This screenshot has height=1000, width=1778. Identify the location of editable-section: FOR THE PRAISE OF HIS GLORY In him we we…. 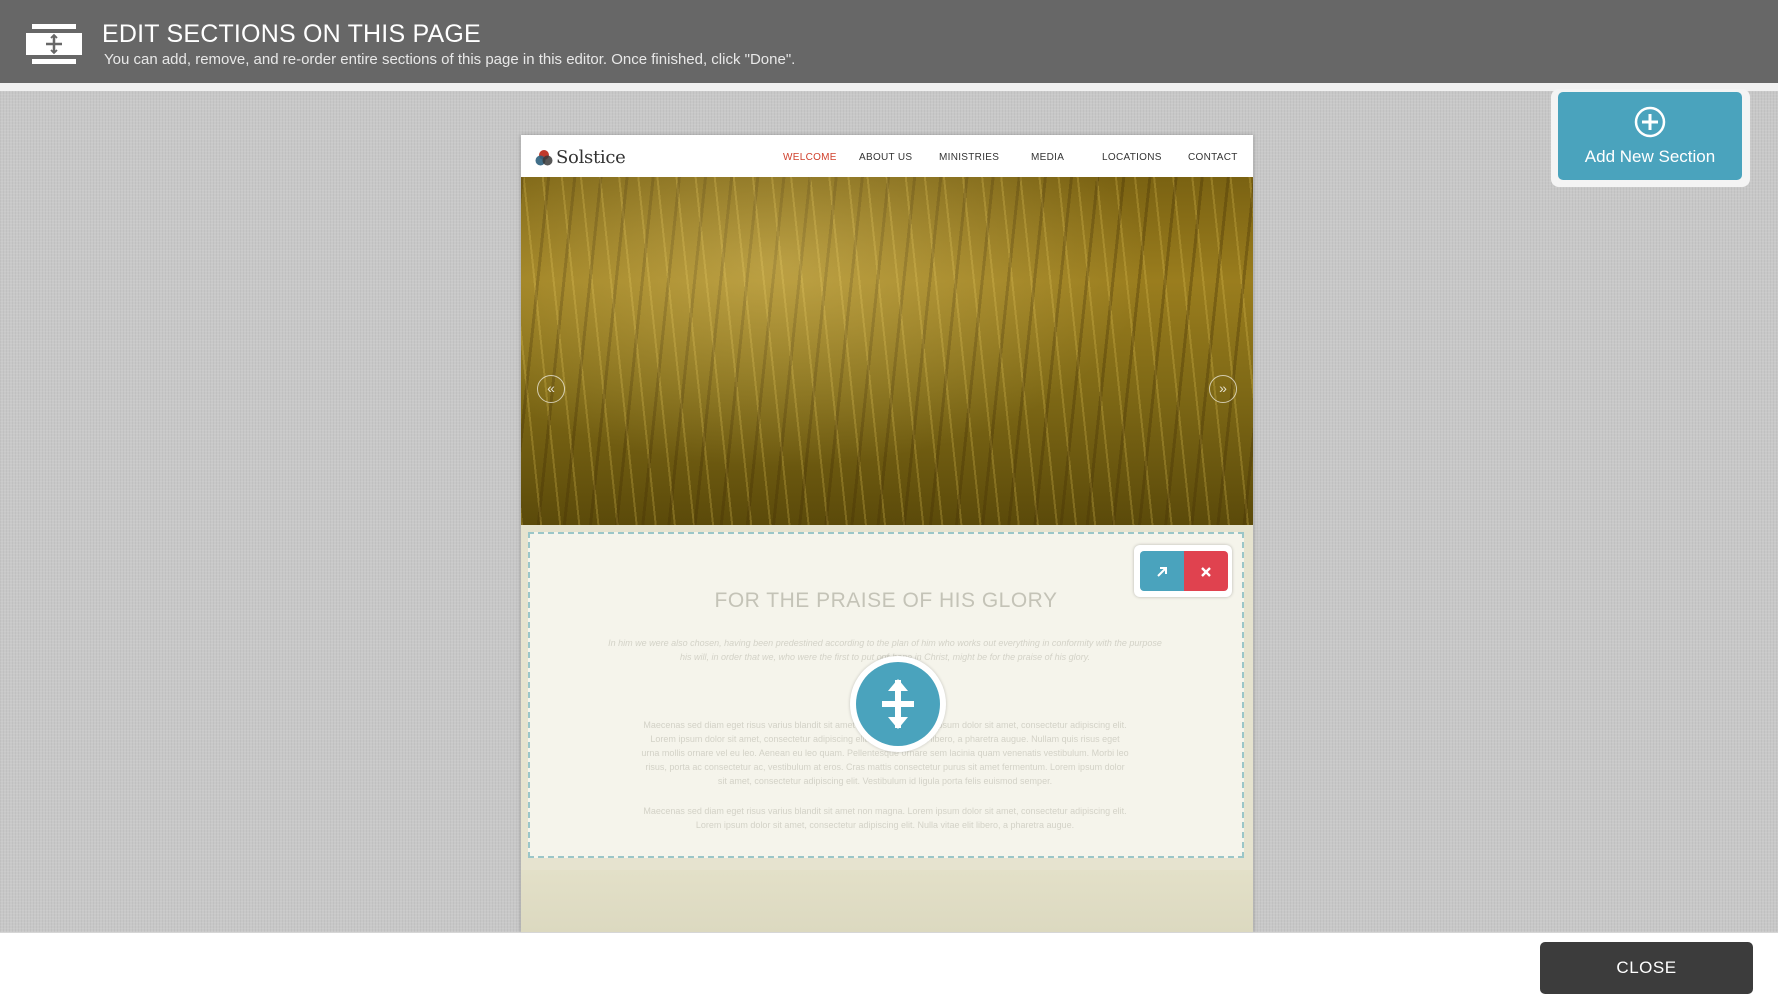
(886, 695).